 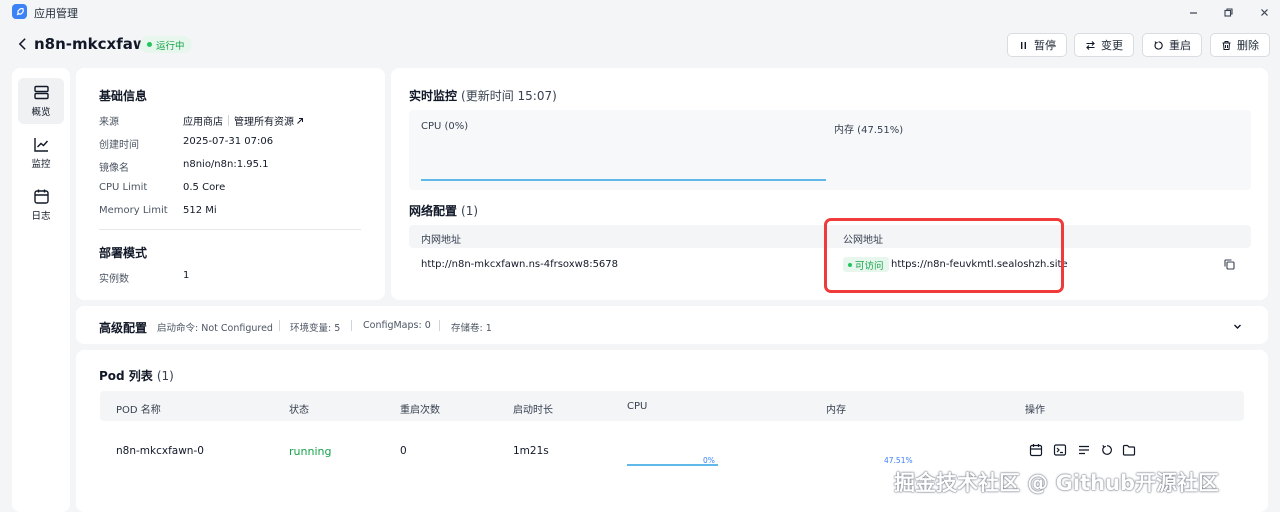 What do you see at coordinates (1129, 450) in the screenshot?
I see `folder-icon` at bounding box center [1129, 450].